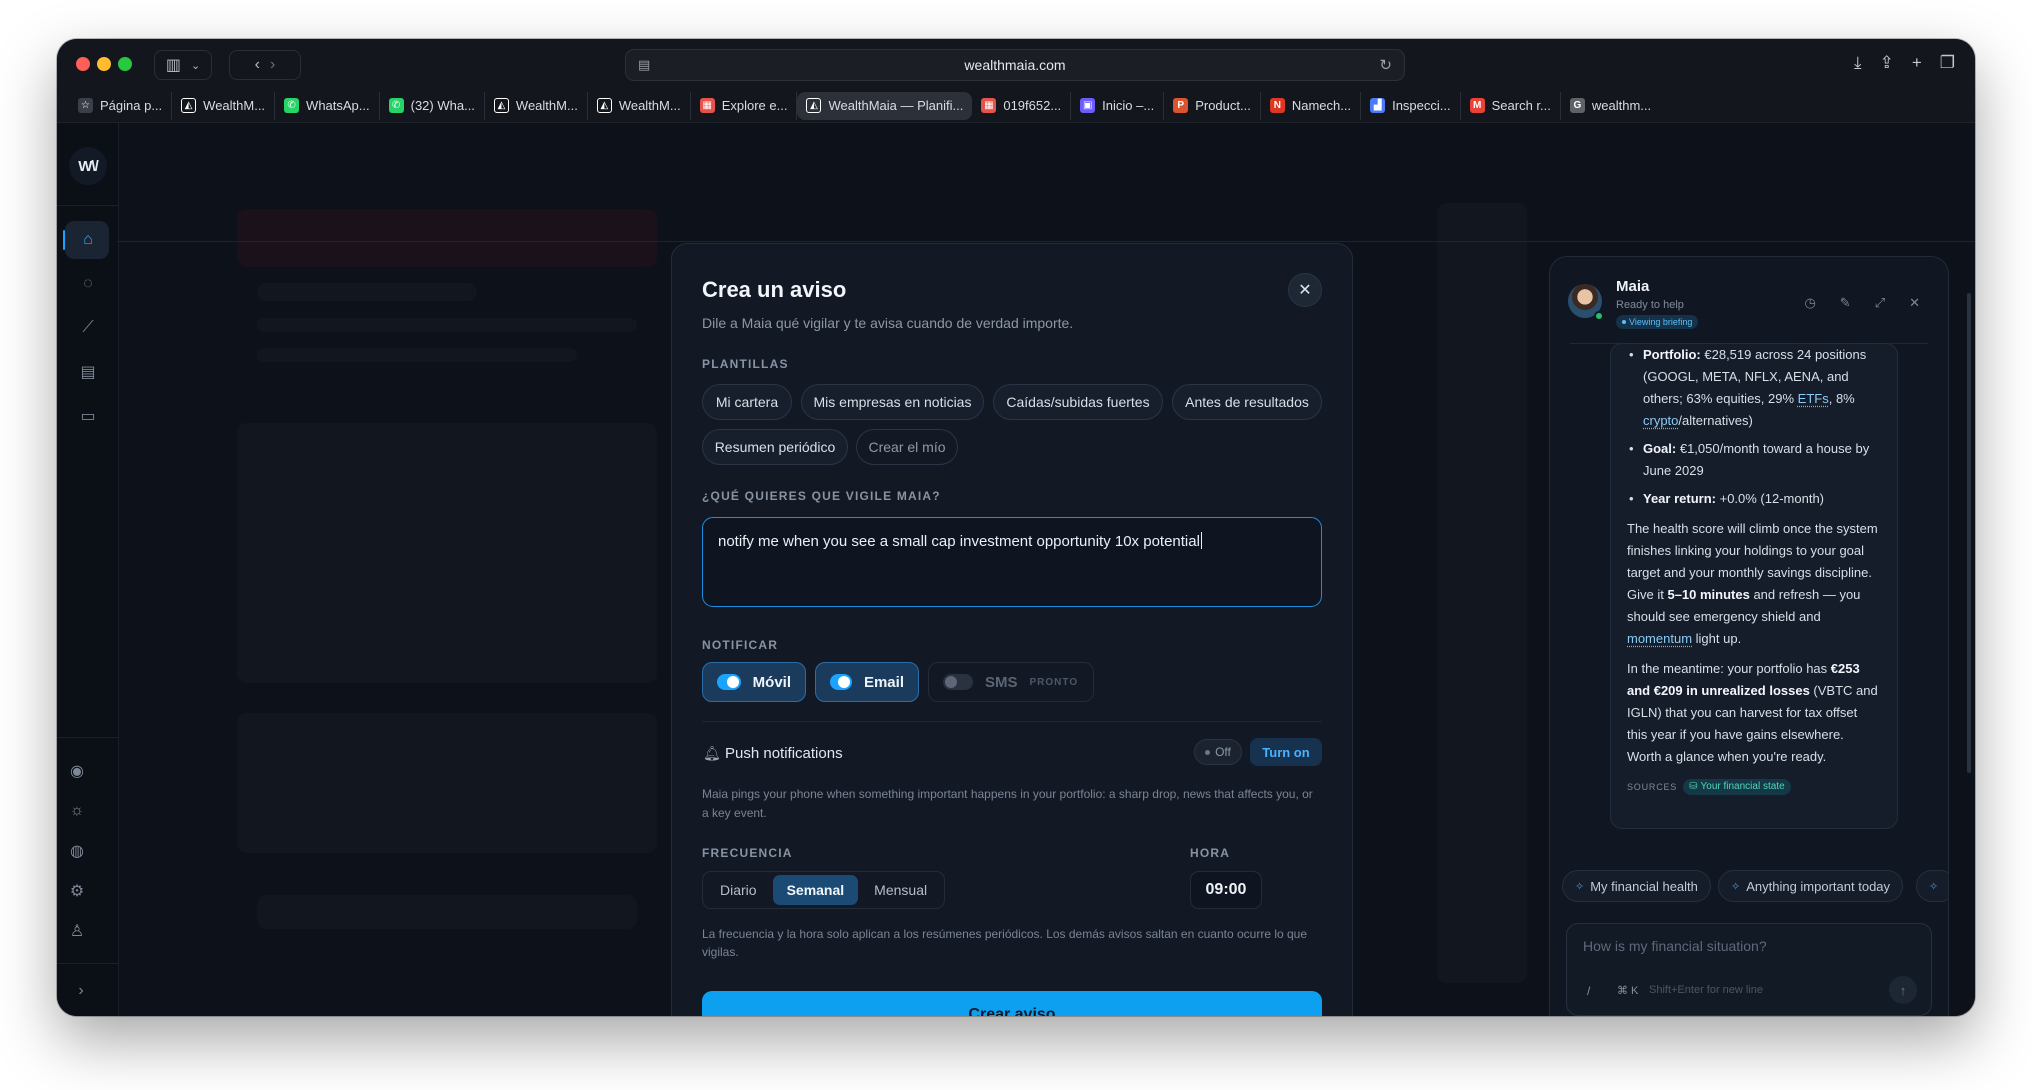 The image size is (2032, 1090). What do you see at coordinates (85, 105) in the screenshot?
I see `star-icon: ☆` at bounding box center [85, 105].